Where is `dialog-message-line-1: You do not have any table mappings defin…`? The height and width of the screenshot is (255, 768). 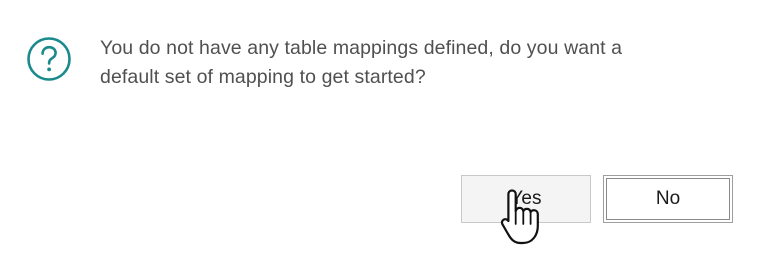 dialog-message-line-1: You do not have any table mappings defin… is located at coordinates (361, 48).